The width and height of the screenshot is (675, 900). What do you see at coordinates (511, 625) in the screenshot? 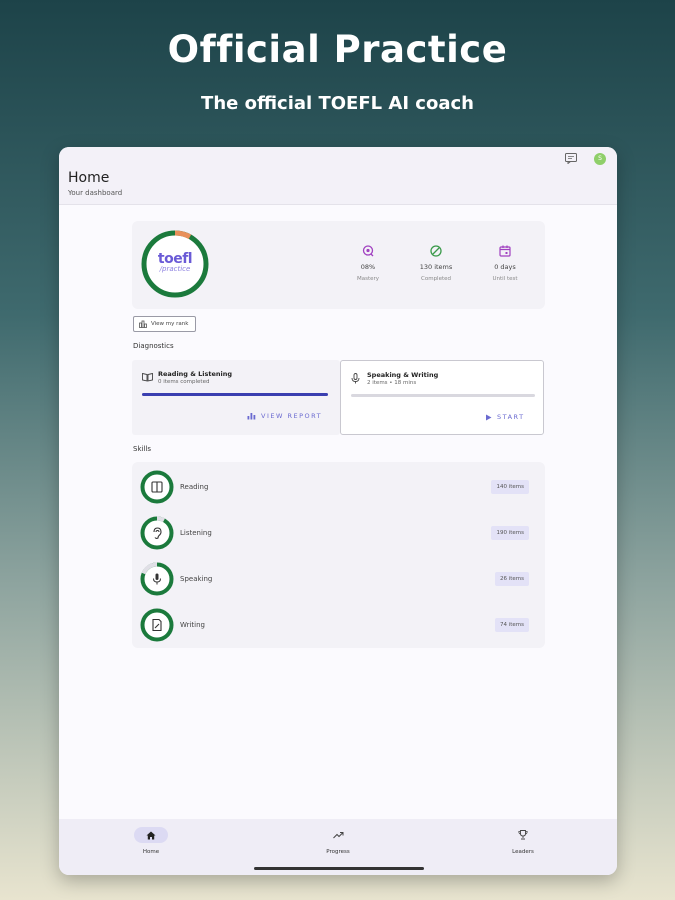
I see `skill-count-badge: 74 items` at bounding box center [511, 625].